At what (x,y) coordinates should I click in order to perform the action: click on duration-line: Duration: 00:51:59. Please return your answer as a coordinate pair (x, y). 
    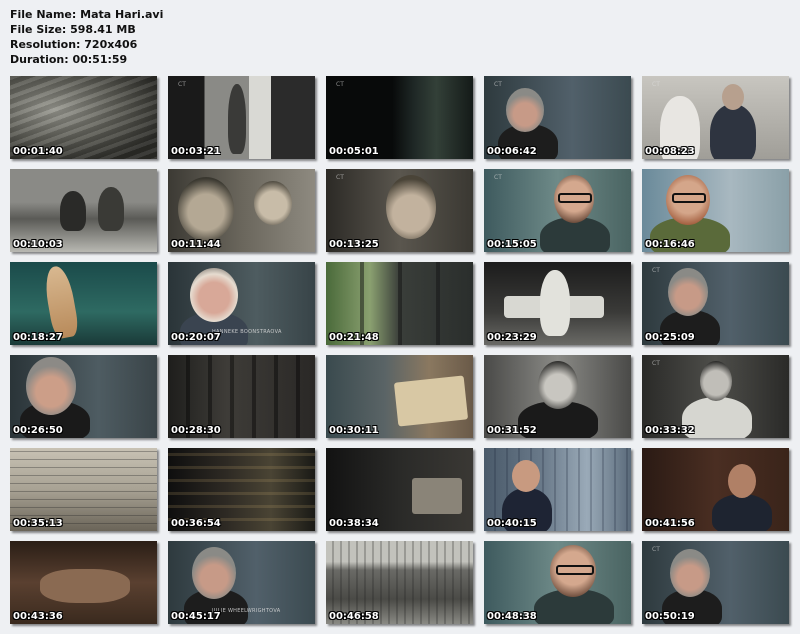
    Looking at the image, I should click on (69, 59).